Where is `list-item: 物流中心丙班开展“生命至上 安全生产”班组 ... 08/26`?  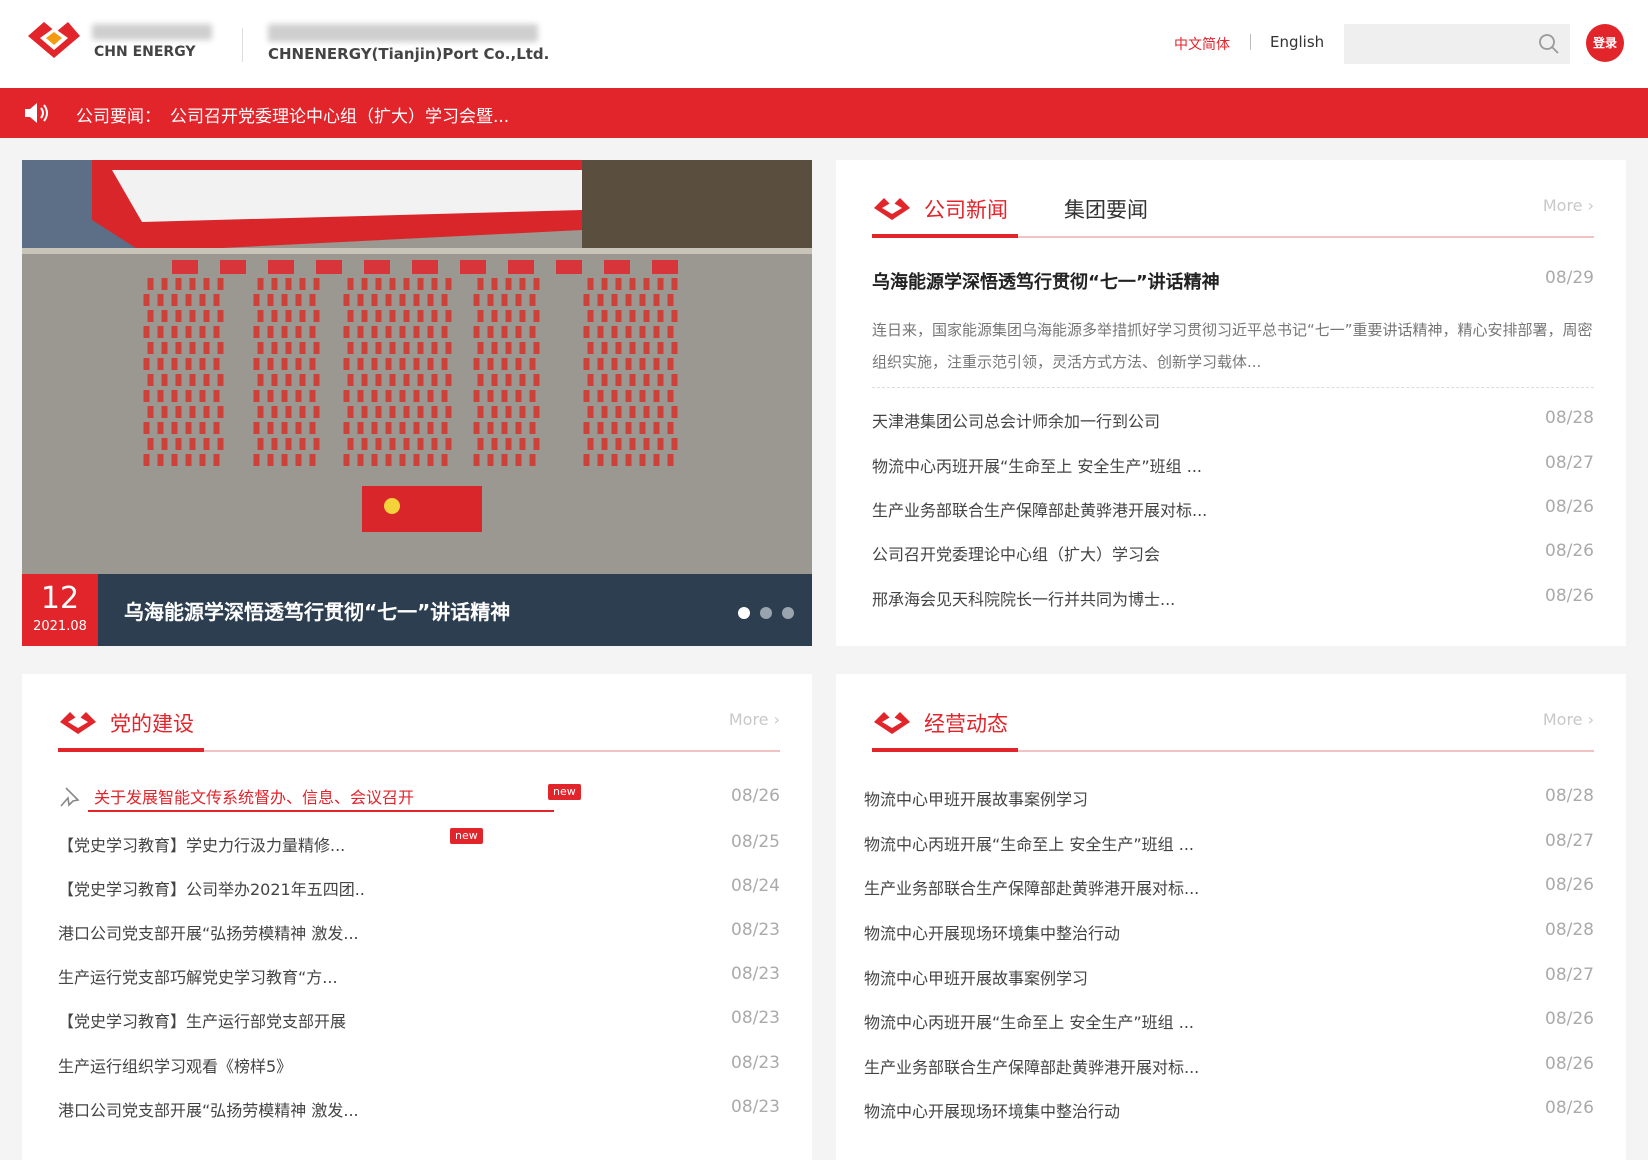 list-item: 物流中心丙班开展“生命至上 安全生产”班组 ... 08/26 is located at coordinates (1229, 1021).